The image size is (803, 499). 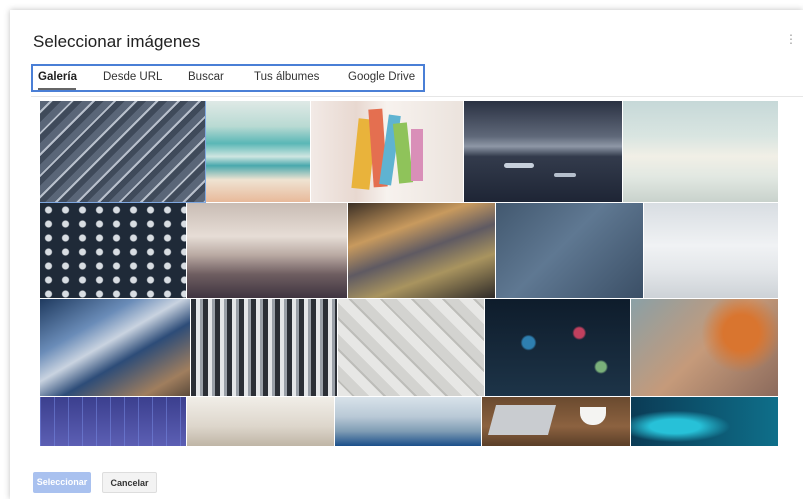 I want to click on tab-desde-url: Desde URL, so click(x=132, y=77).